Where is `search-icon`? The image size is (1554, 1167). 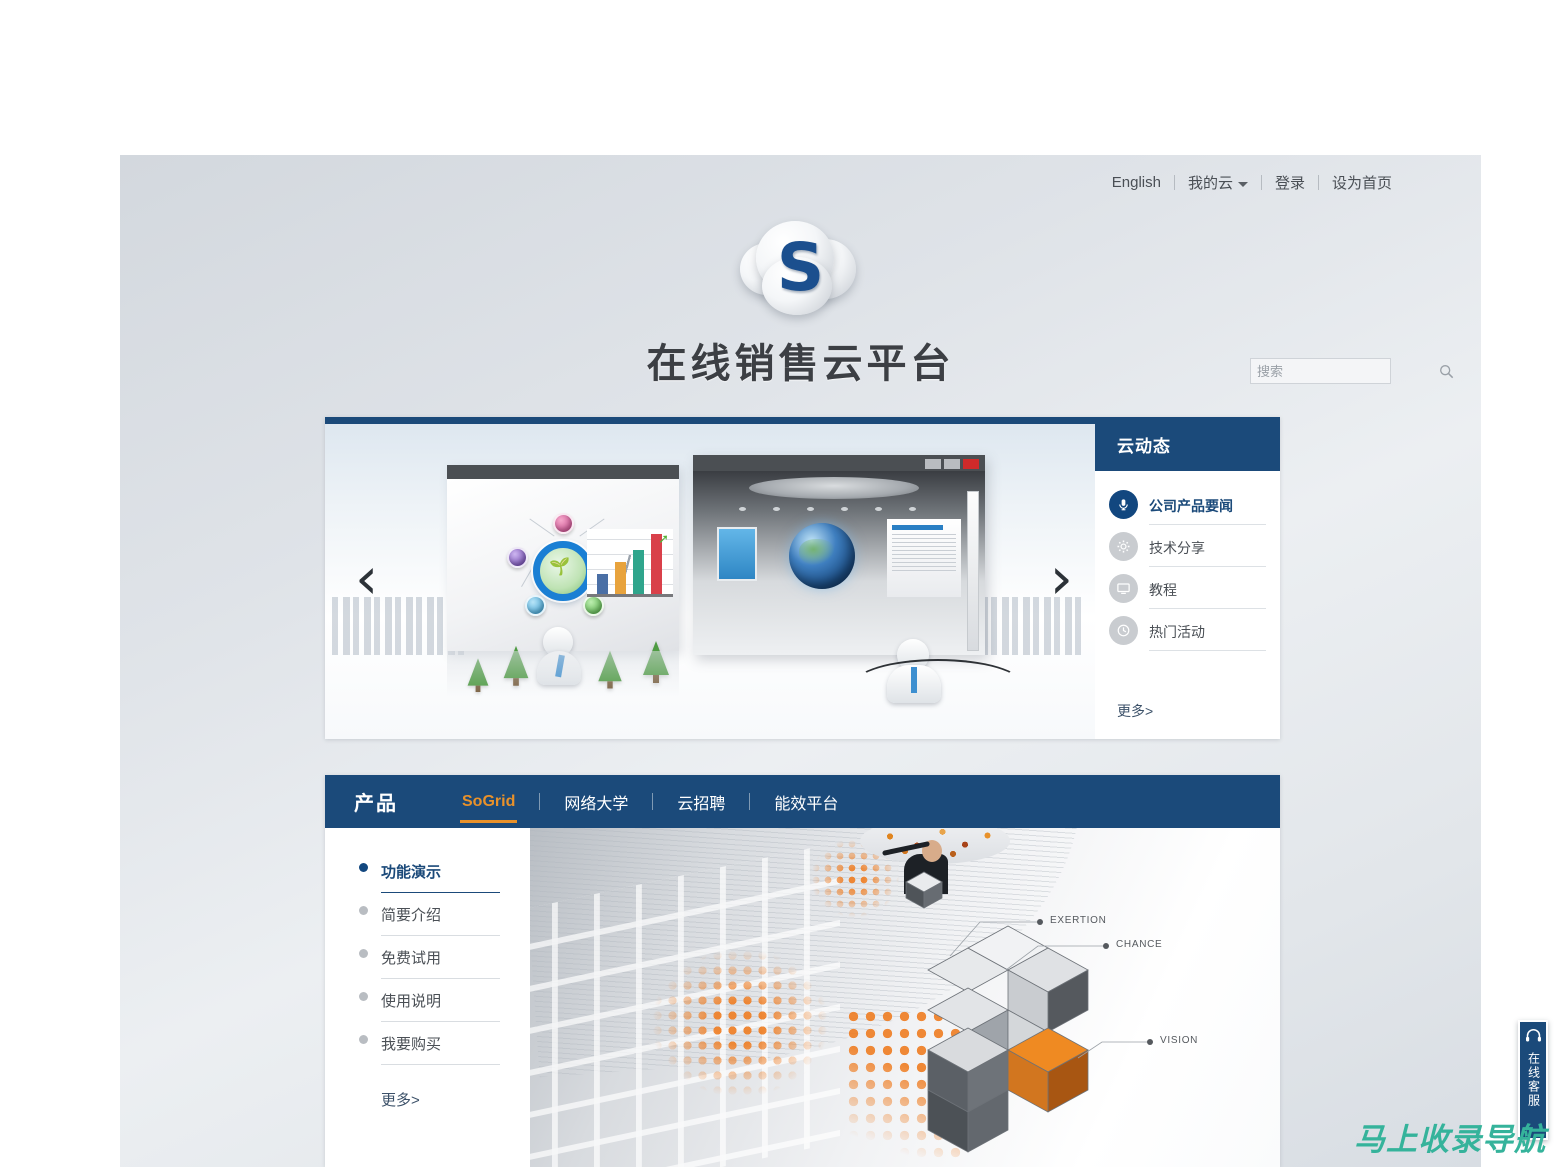
search-icon is located at coordinates (1446, 371).